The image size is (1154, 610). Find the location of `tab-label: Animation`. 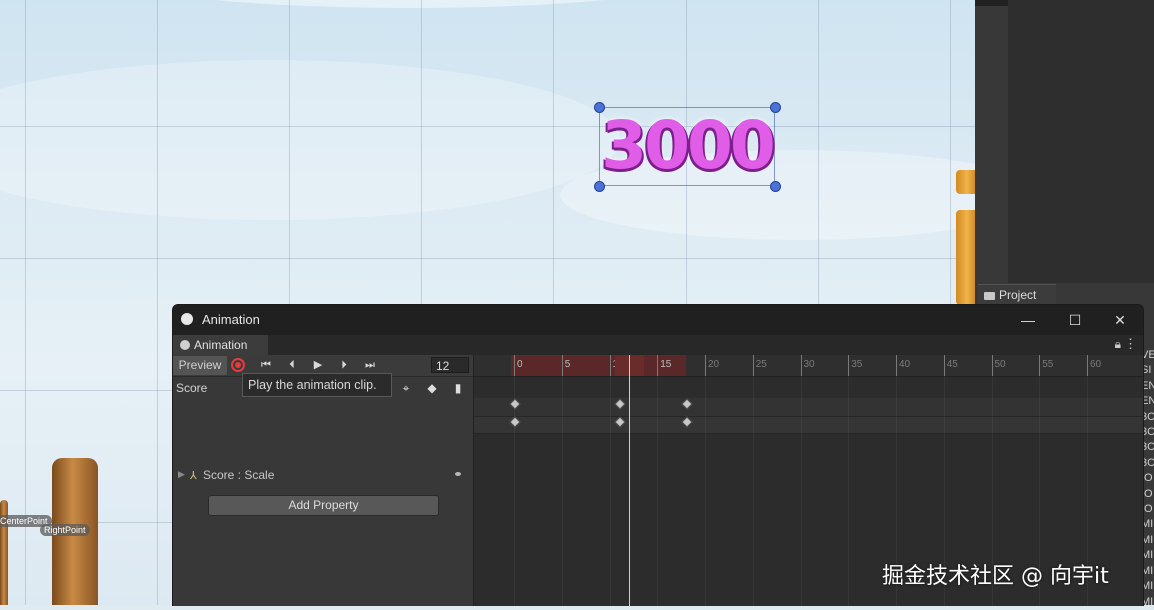

tab-label: Animation is located at coordinates (221, 345).